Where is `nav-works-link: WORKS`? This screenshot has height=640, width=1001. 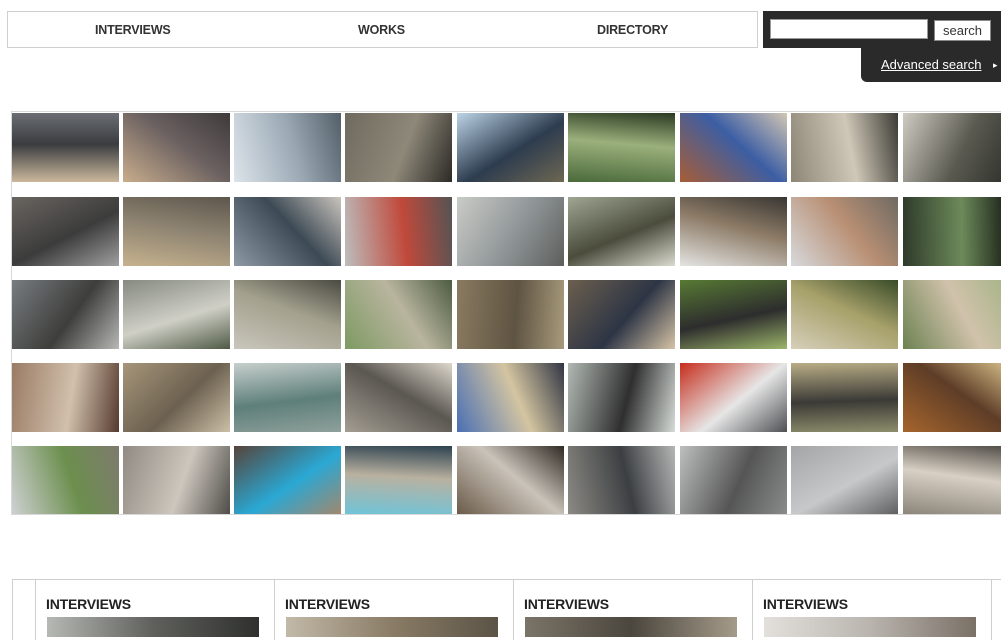
nav-works-link: WORKS is located at coordinates (381, 29).